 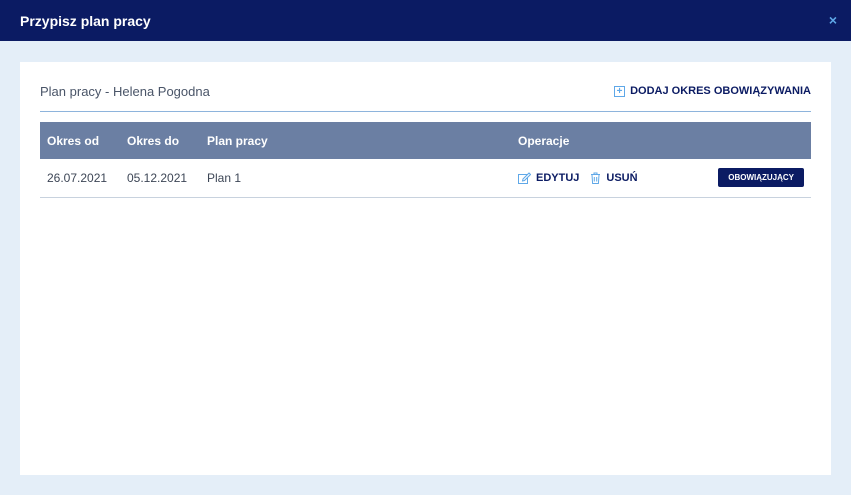 What do you see at coordinates (720, 91) in the screenshot?
I see `add-period-label: DODAJ OKRES OBOWIĄZYWANIA` at bounding box center [720, 91].